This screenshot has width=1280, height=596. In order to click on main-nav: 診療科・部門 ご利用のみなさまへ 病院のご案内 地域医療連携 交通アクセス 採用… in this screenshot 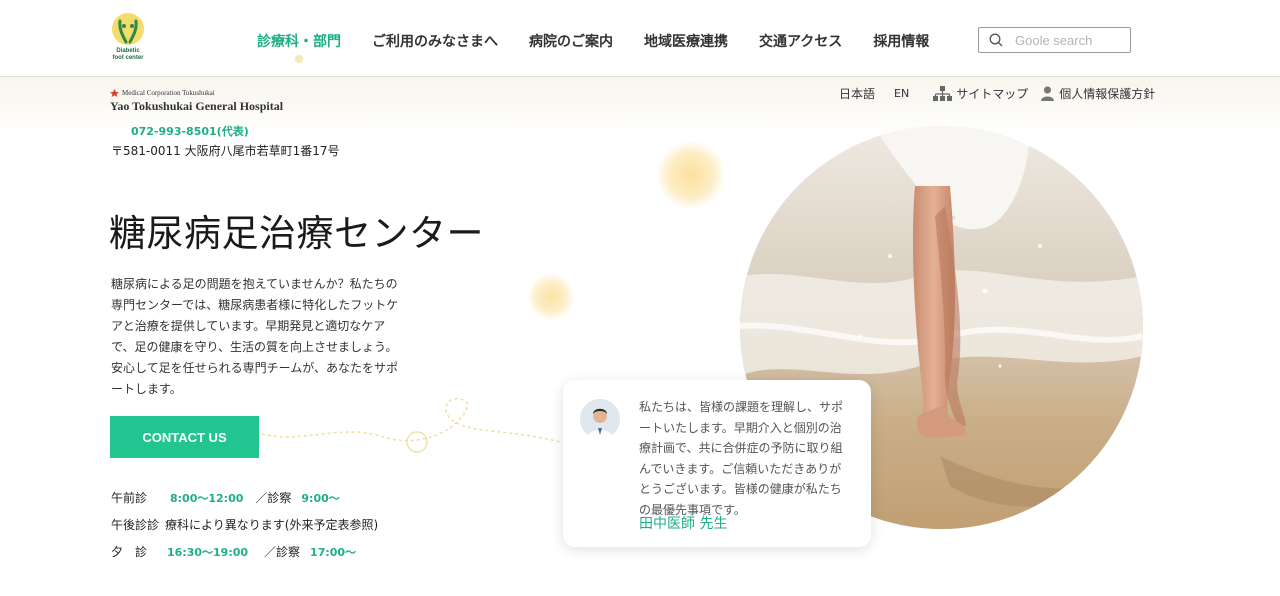, I will do `click(608, 41)`.